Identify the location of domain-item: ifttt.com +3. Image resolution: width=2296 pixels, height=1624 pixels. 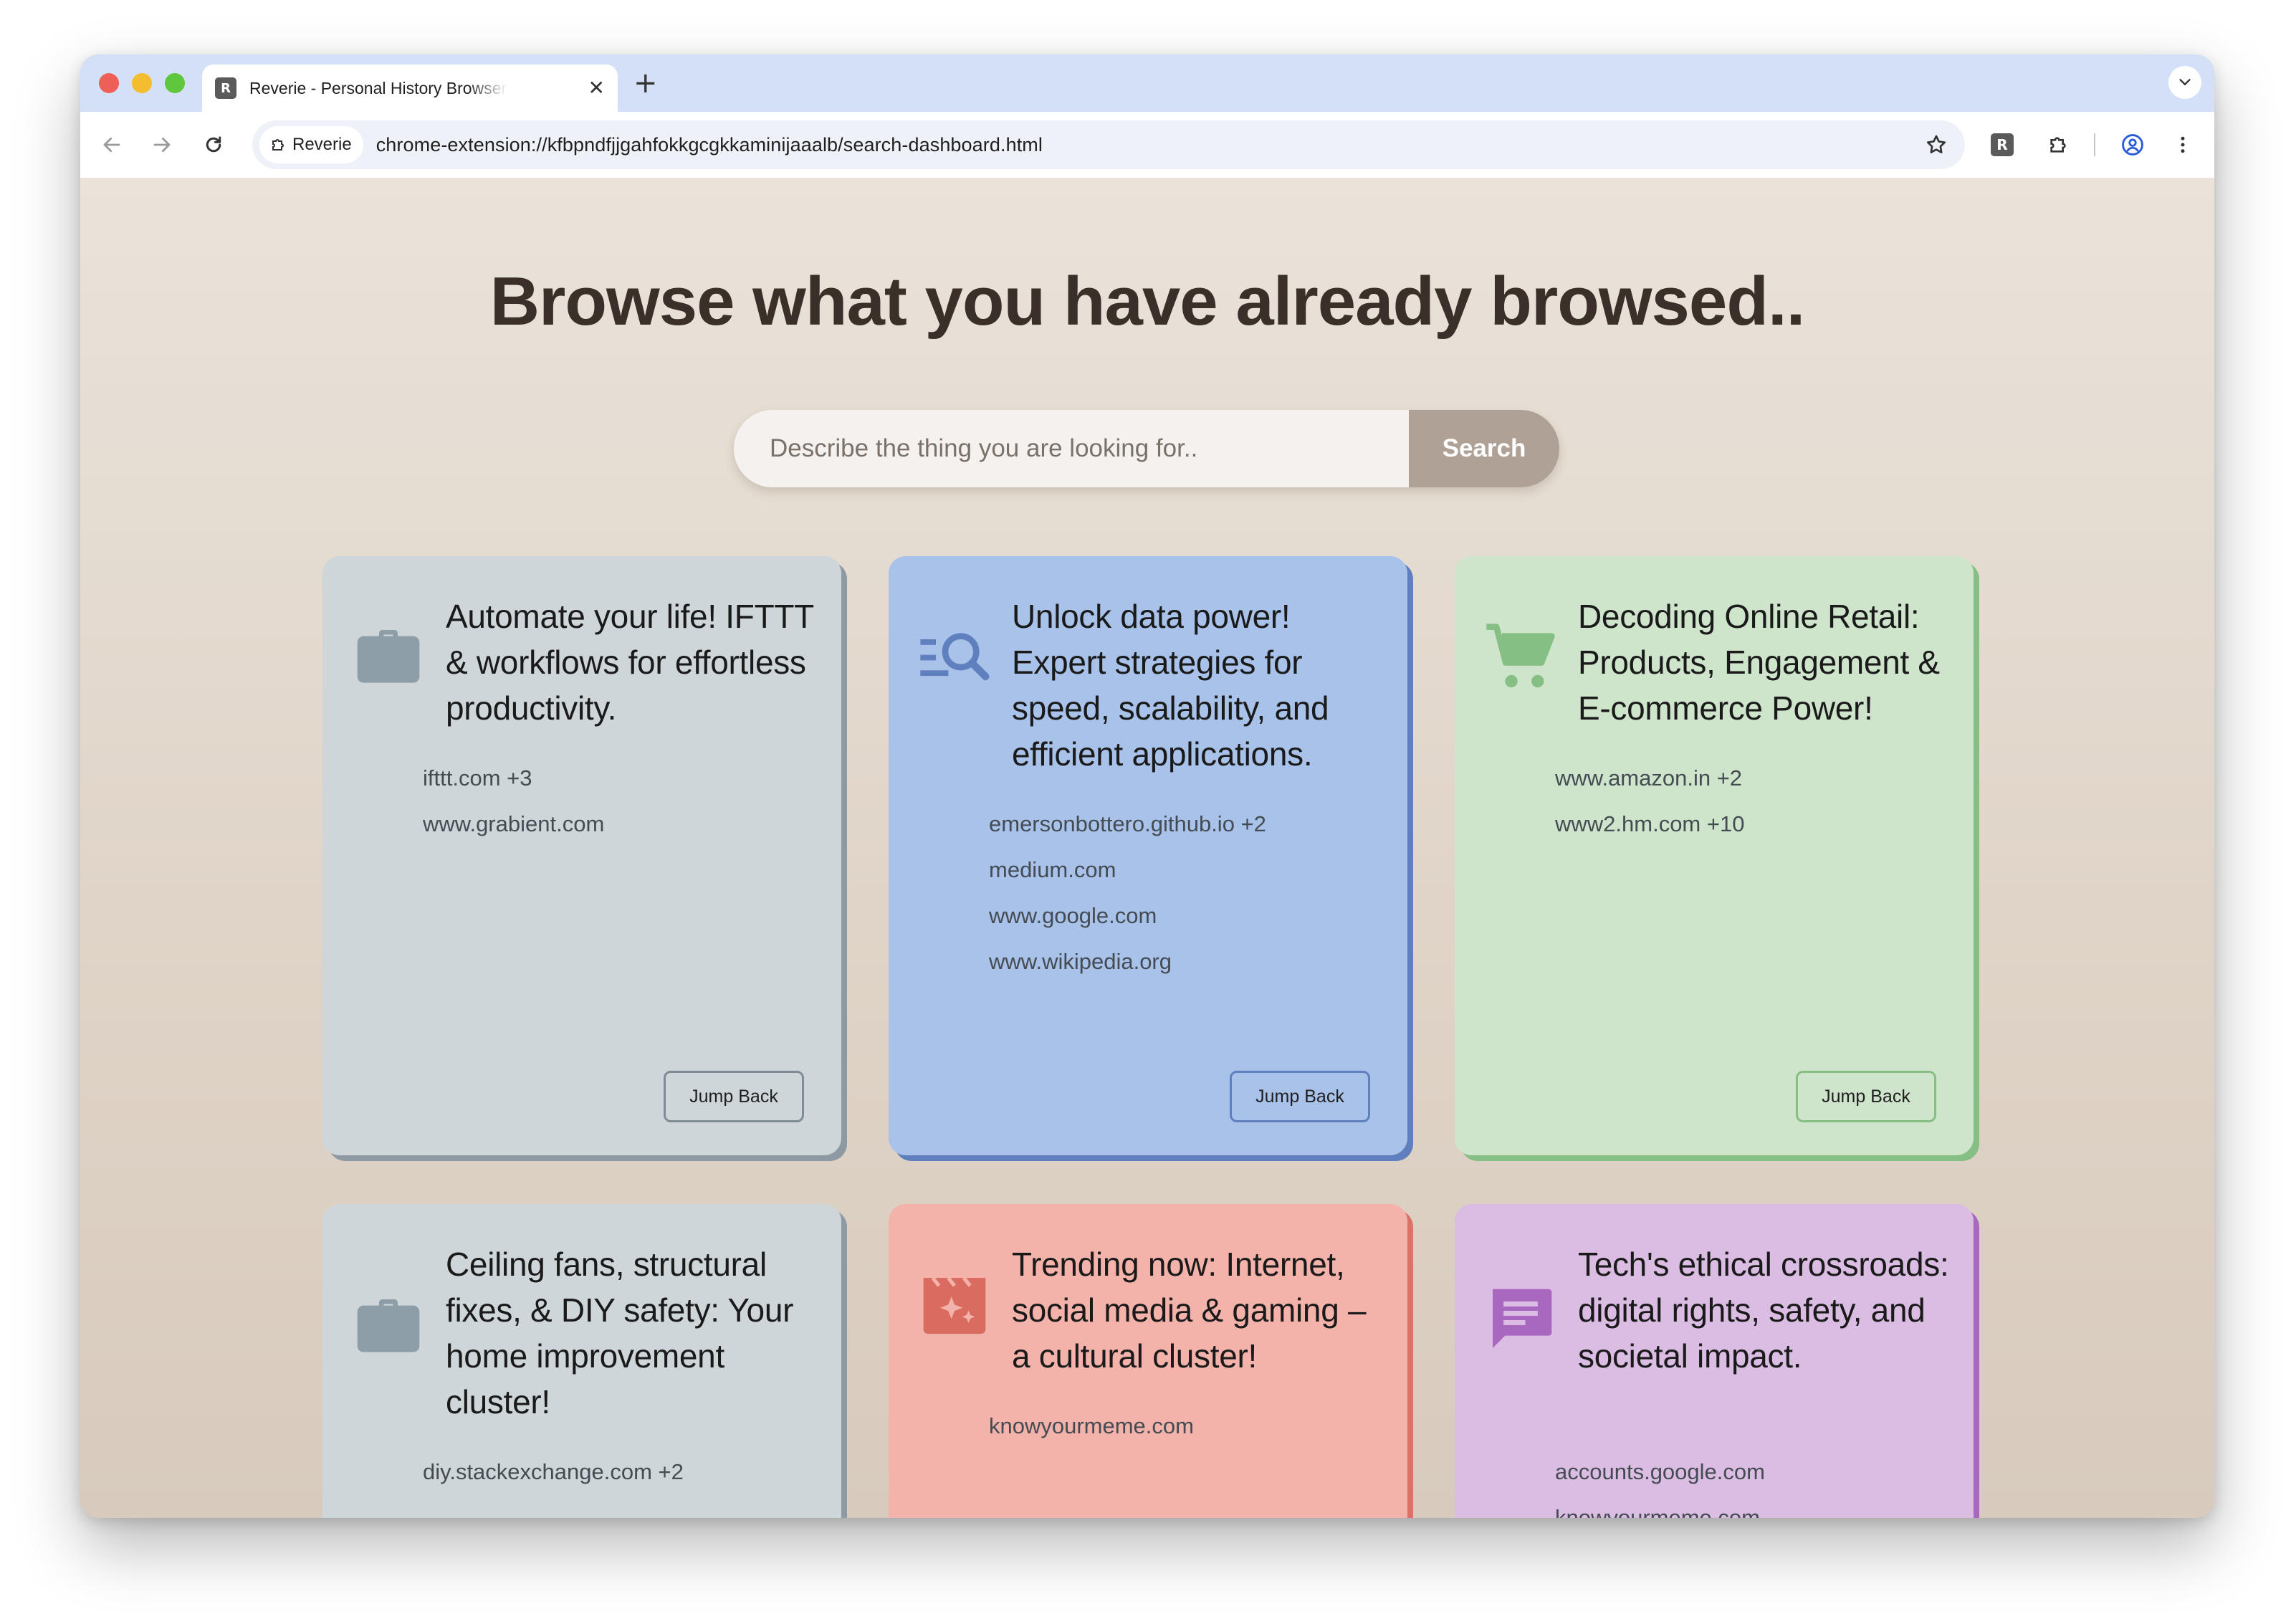
(513, 778).